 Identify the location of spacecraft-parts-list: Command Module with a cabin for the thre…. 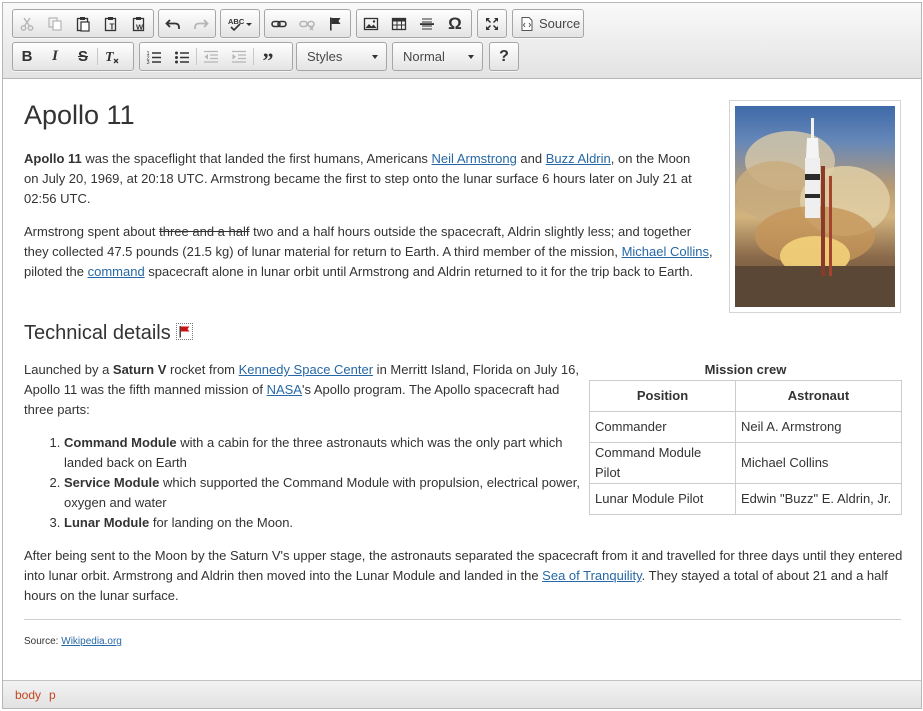
(309, 483).